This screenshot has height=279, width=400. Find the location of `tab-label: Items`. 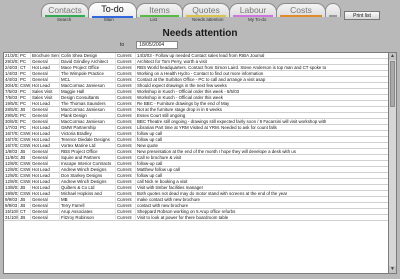

tab-label: Items is located at coordinates (159, 10).